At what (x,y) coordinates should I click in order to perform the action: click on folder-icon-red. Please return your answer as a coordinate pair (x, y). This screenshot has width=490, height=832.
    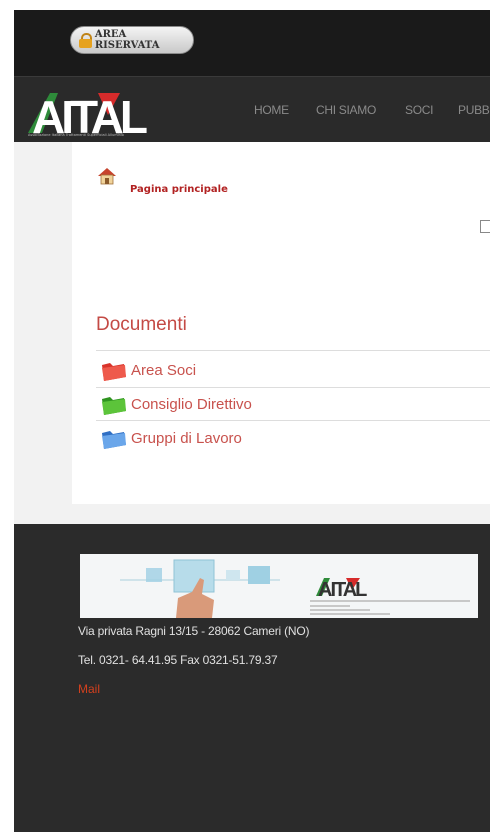
    Looking at the image, I should click on (114, 372).